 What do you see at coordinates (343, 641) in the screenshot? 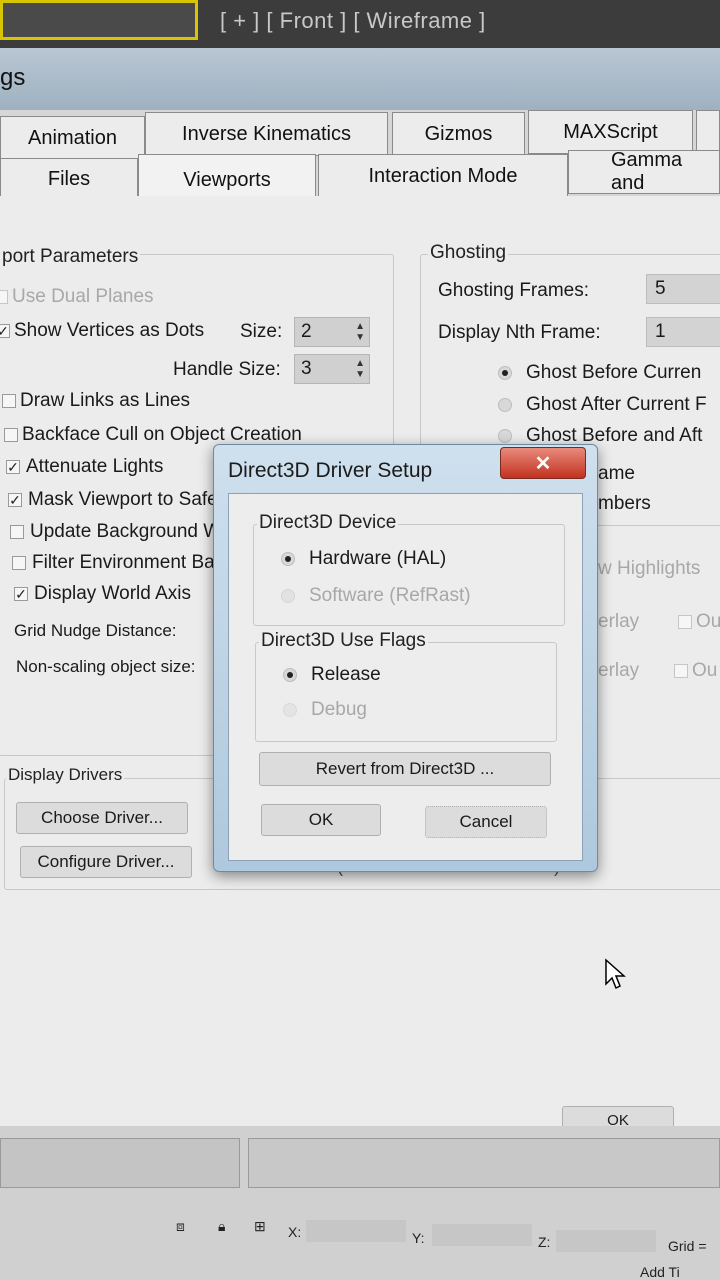
I see `direct3d-flags-title: Direct3D Use Flags` at bounding box center [343, 641].